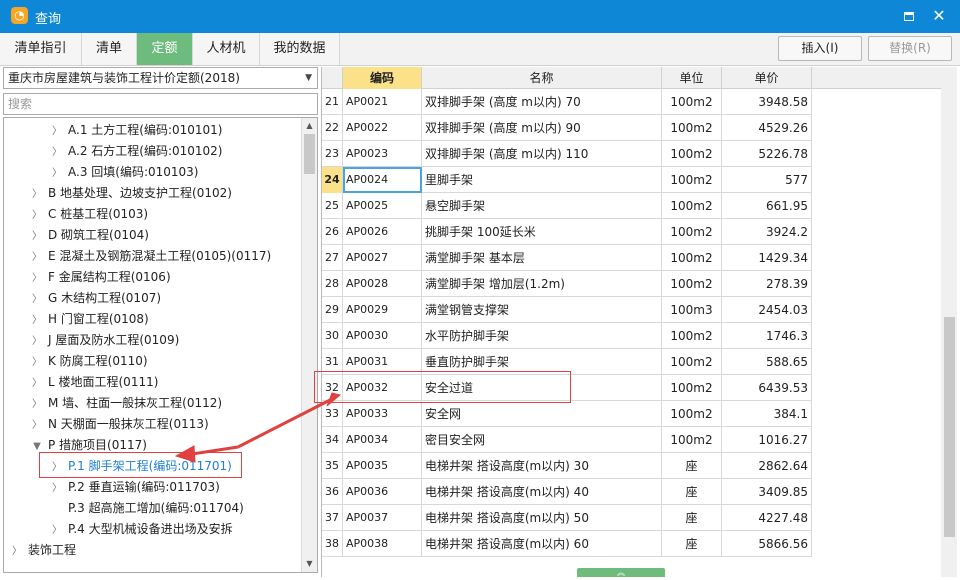  What do you see at coordinates (767, 518) in the screenshot?
I see `cell-price: 4227.48` at bounding box center [767, 518].